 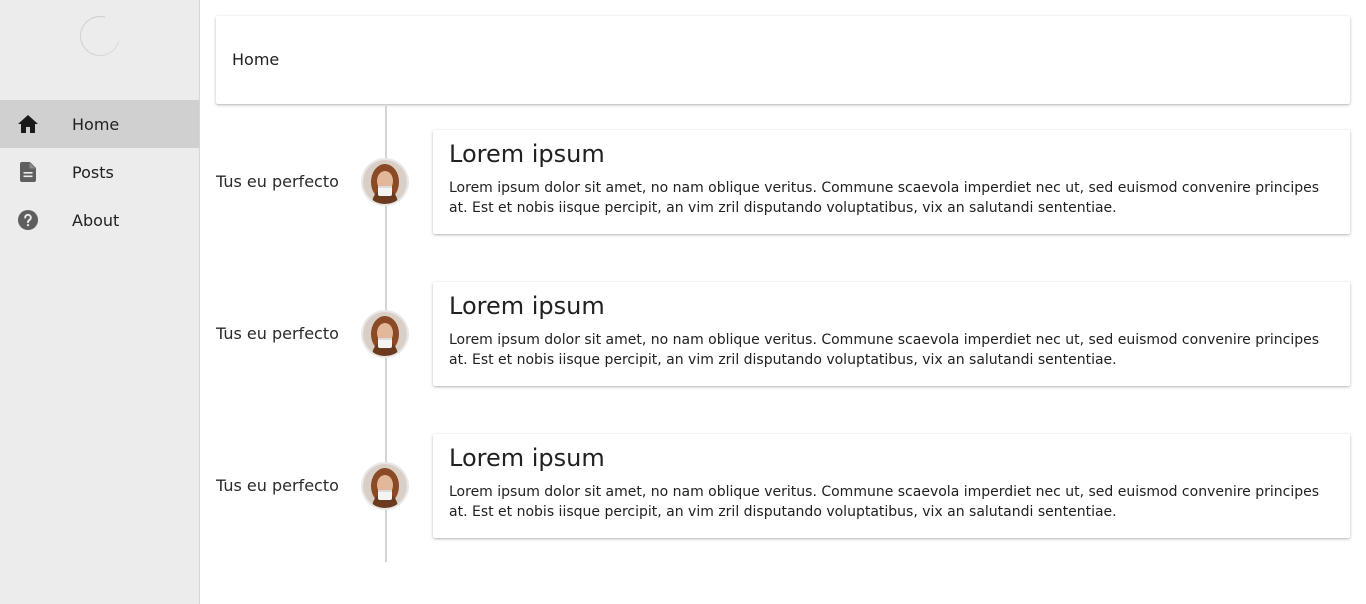 What do you see at coordinates (93, 172) in the screenshot?
I see `sidebar-item-label: Posts` at bounding box center [93, 172].